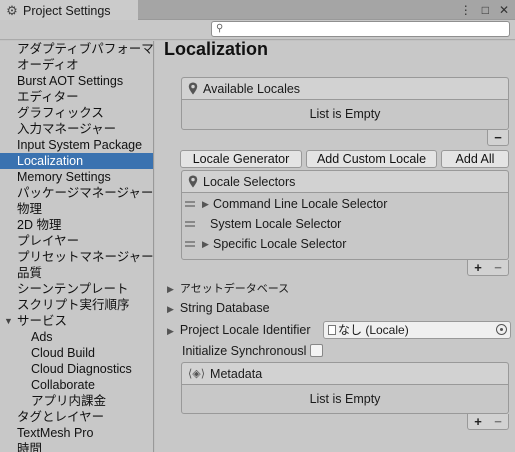  What do you see at coordinates (76, 65) in the screenshot?
I see `sidebar-item-audio: オーディオ` at bounding box center [76, 65].